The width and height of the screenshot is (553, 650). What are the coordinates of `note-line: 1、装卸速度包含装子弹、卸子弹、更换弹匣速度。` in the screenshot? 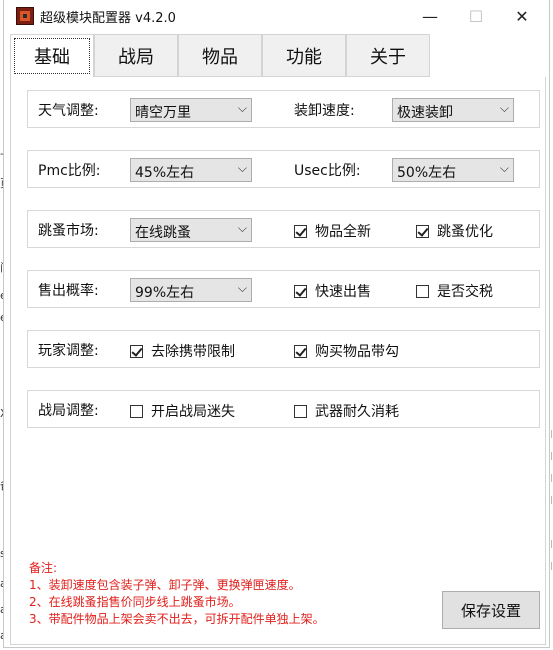 It's located at (165, 585).